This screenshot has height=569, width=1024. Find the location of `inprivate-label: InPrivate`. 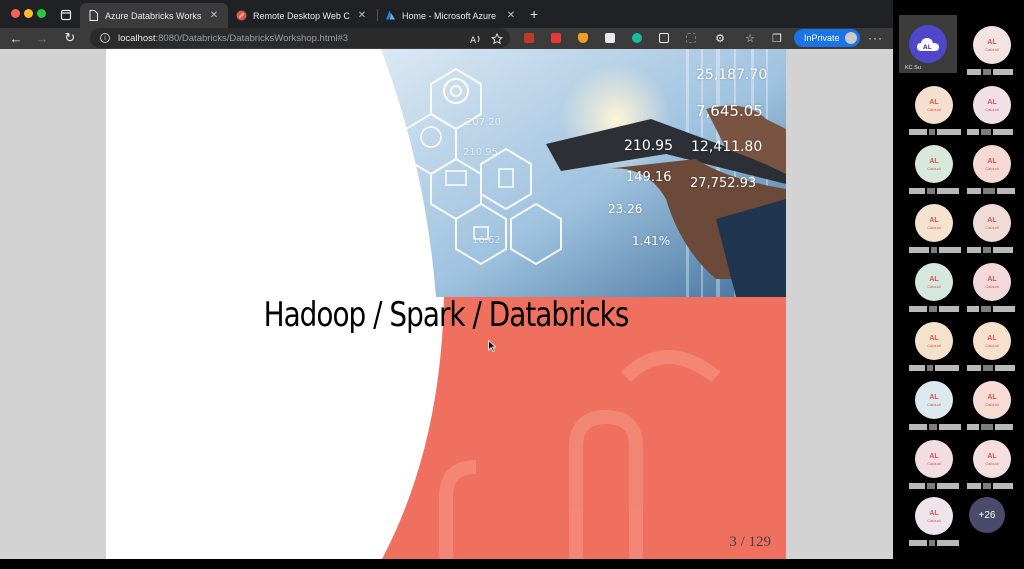

inprivate-label: InPrivate is located at coordinates (822, 38).